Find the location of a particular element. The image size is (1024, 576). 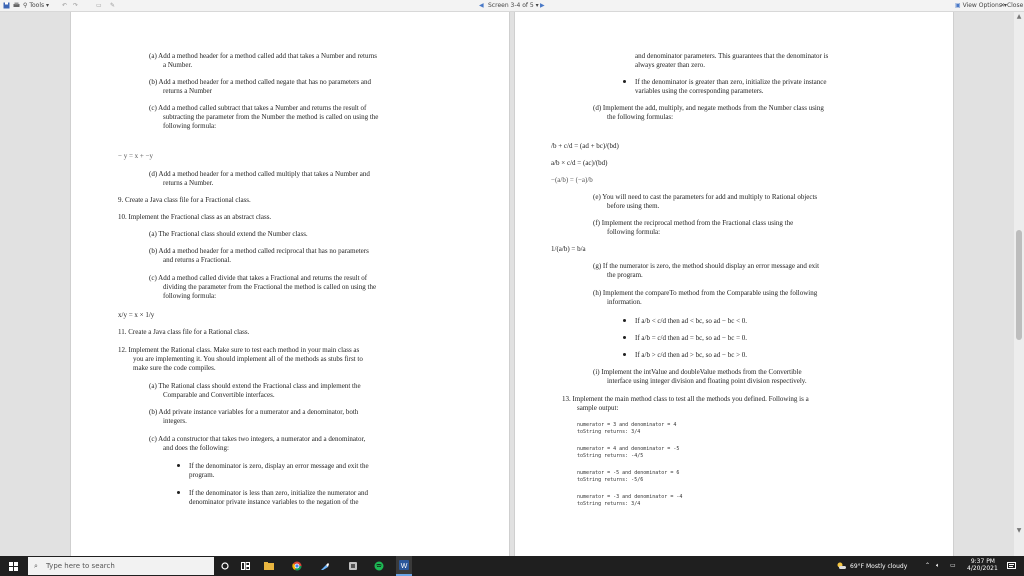

document-text-line: x/y = x × 1/y is located at coordinates (136, 315).